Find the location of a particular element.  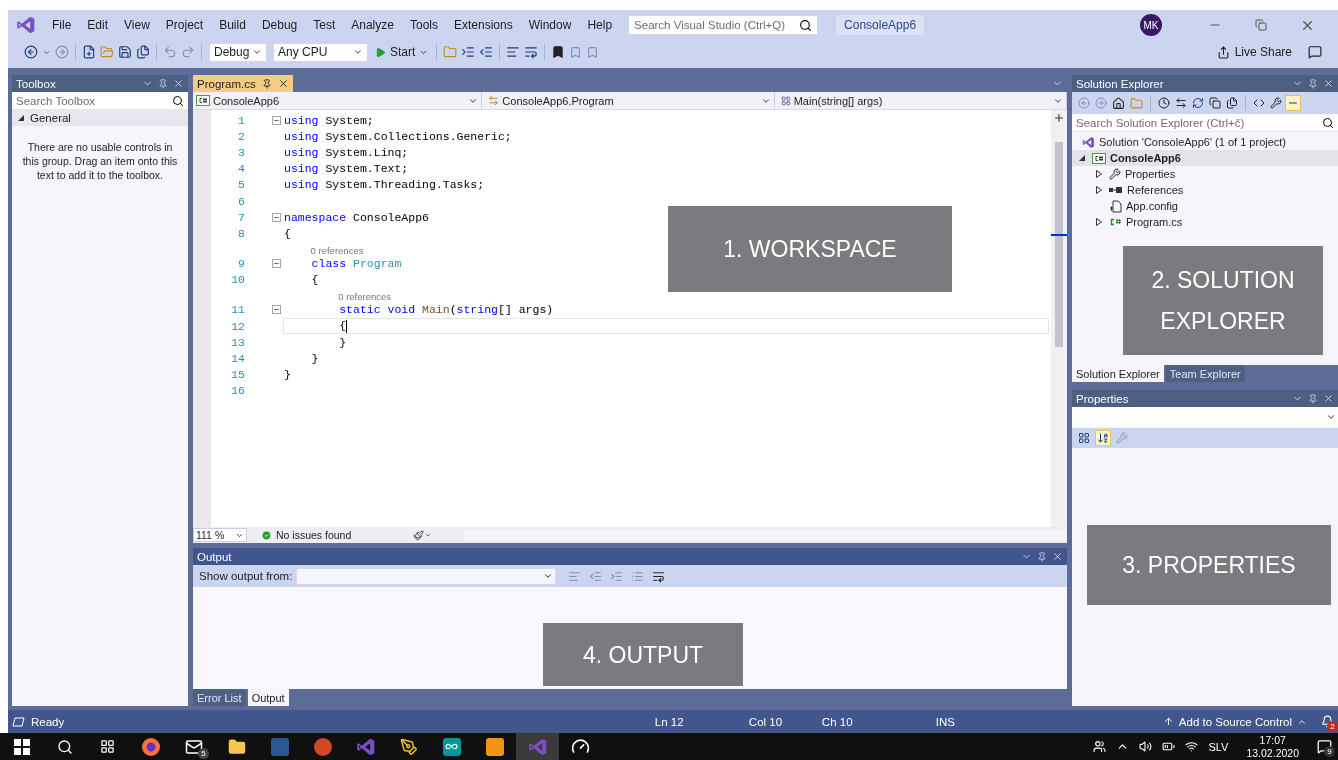

insert-mode-indicator: INS is located at coordinates (1049, 721).